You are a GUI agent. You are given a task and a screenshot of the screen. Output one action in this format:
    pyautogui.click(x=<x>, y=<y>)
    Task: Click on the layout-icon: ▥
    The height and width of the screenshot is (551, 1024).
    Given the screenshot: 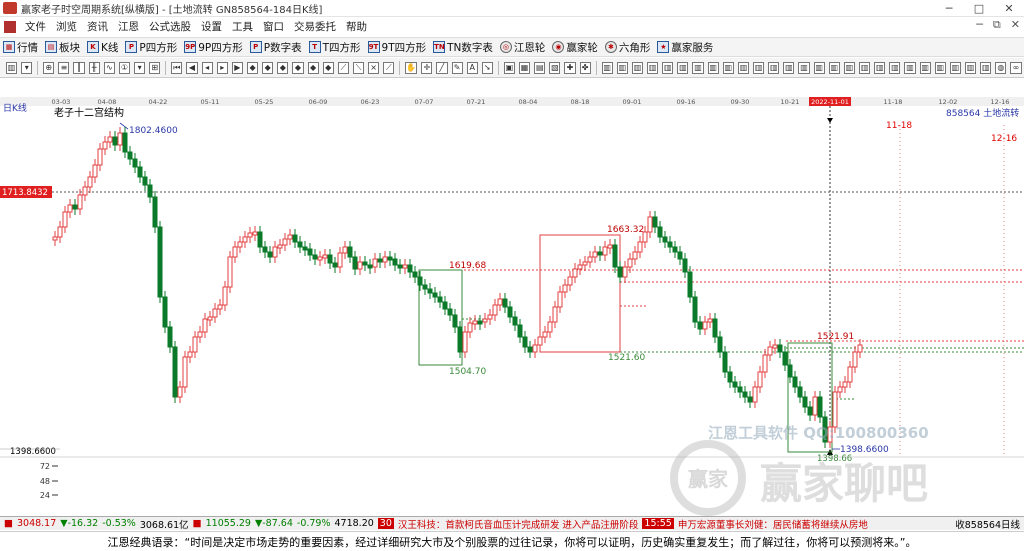 What is the action you would take?
    pyautogui.click(x=12, y=67)
    